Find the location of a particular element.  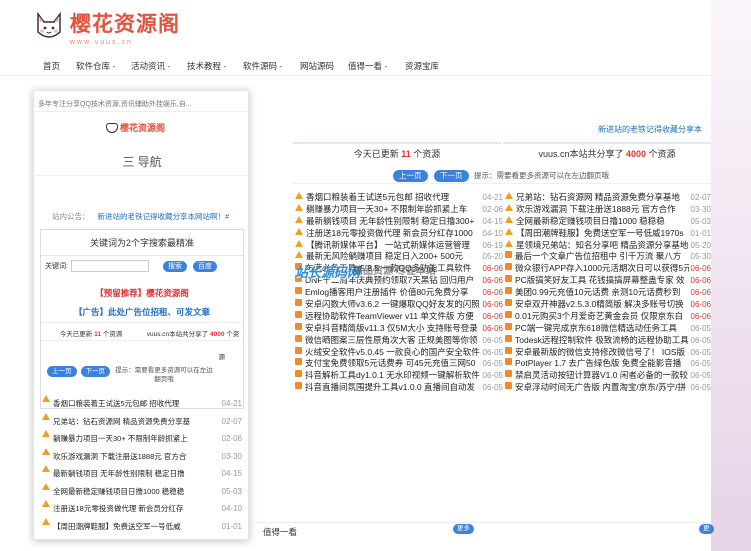

list-item: 【周田潮牌鞋服】免费送空军一号低威 01-01 is located at coordinates (142, 526).